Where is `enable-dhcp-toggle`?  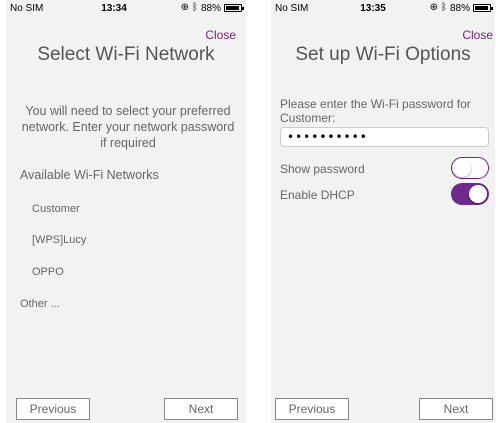
enable-dhcp-toggle is located at coordinates (470, 194).